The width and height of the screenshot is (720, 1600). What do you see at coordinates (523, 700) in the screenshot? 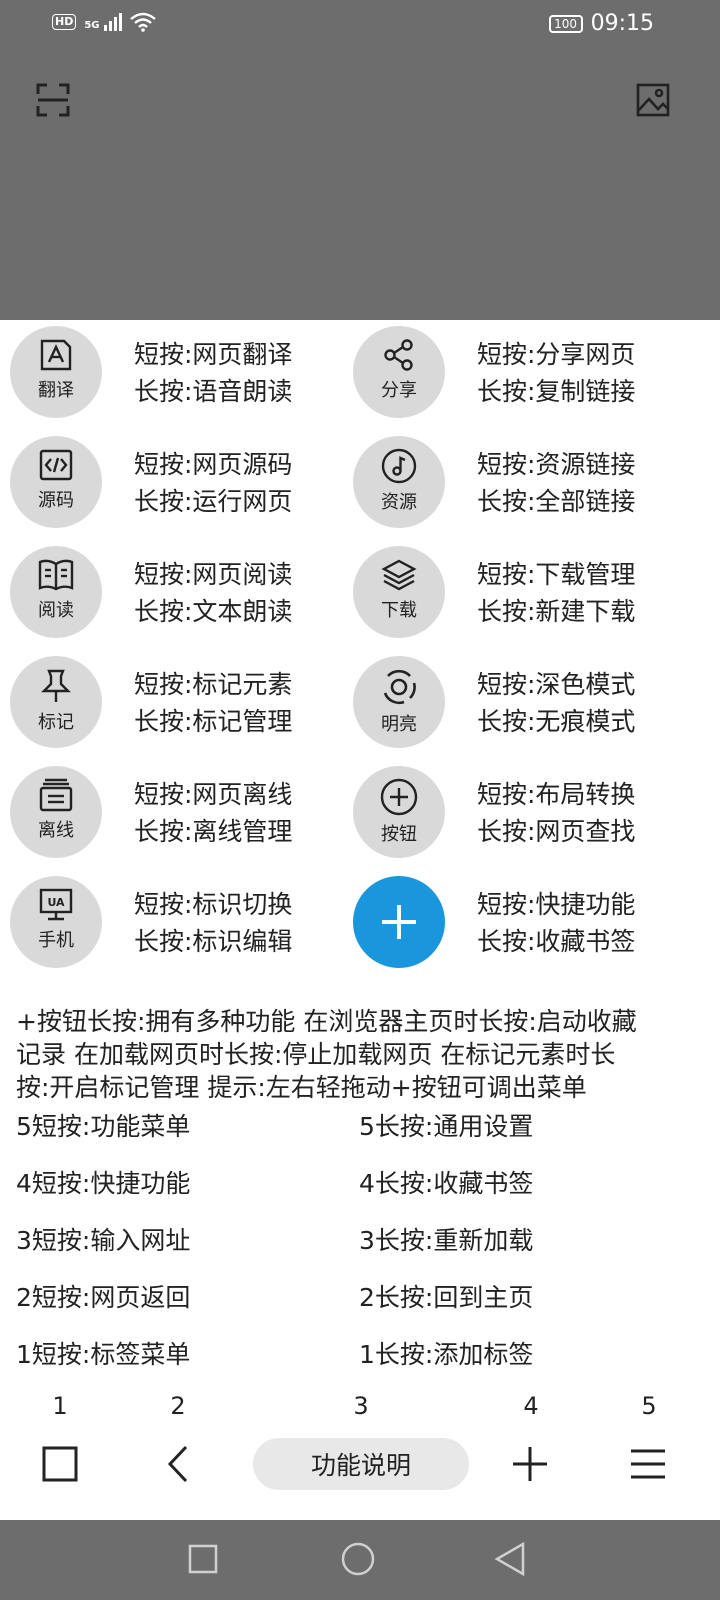
I see `function-item-brightness: 明亮 短按:深色模式 长按:无痕模式` at bounding box center [523, 700].